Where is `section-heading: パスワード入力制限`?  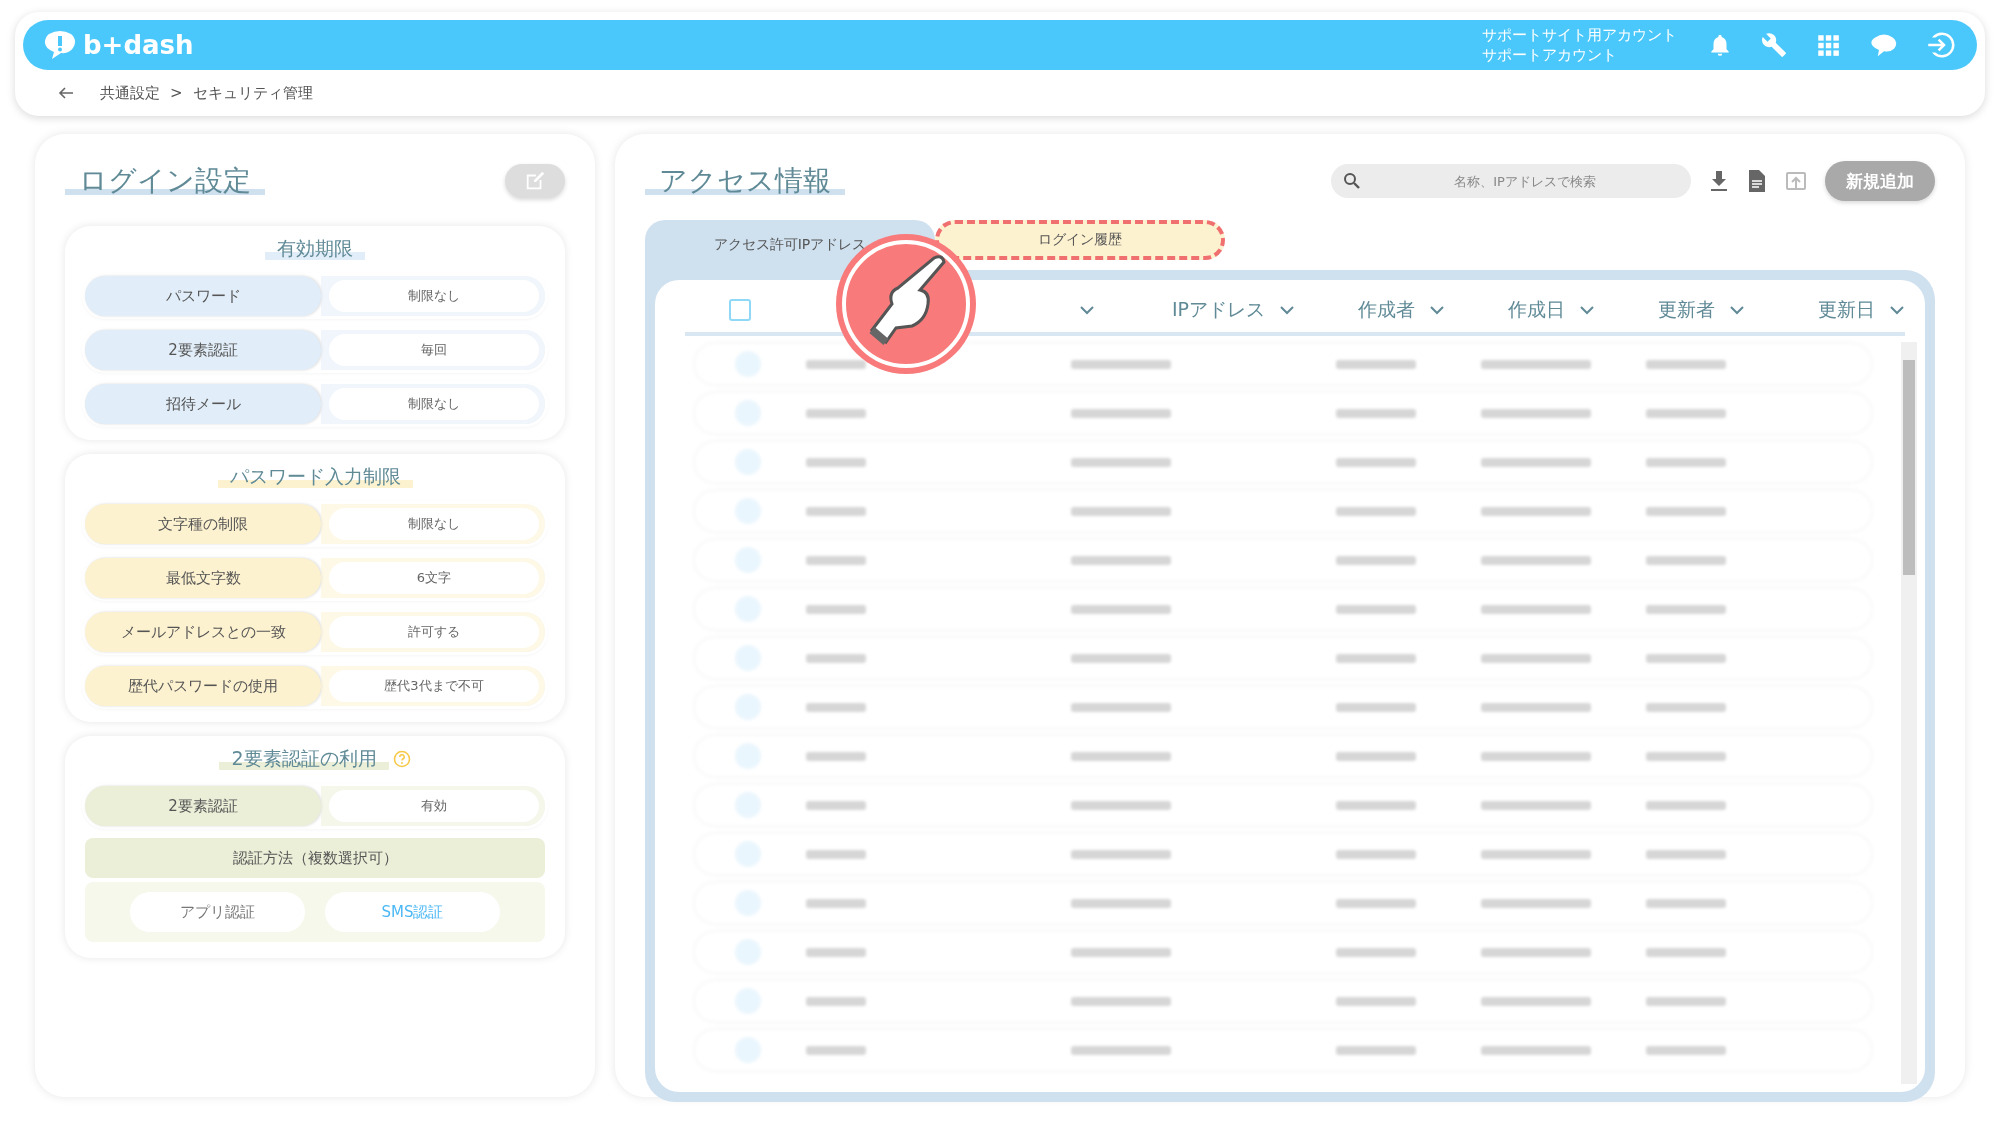
section-heading: パスワード入力制限 is located at coordinates (315, 477).